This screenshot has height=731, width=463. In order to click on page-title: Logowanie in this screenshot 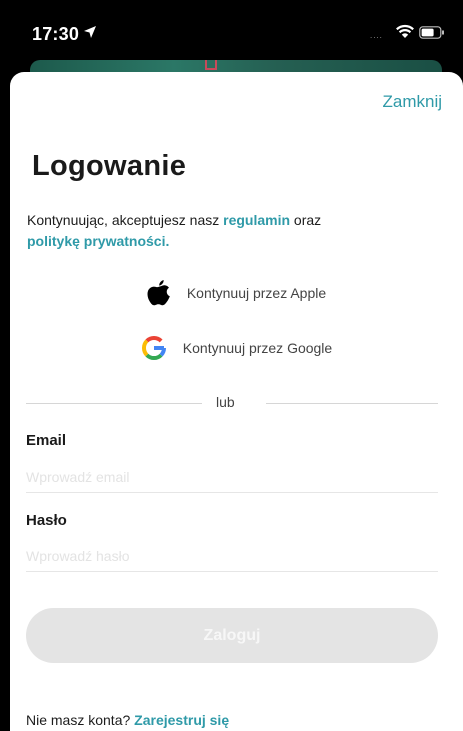, I will do `click(109, 166)`.